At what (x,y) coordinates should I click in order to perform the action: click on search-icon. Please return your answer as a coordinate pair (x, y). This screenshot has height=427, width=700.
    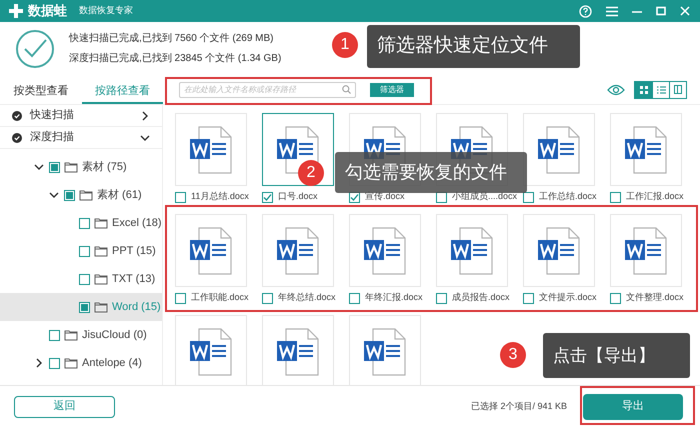
    Looking at the image, I should click on (346, 89).